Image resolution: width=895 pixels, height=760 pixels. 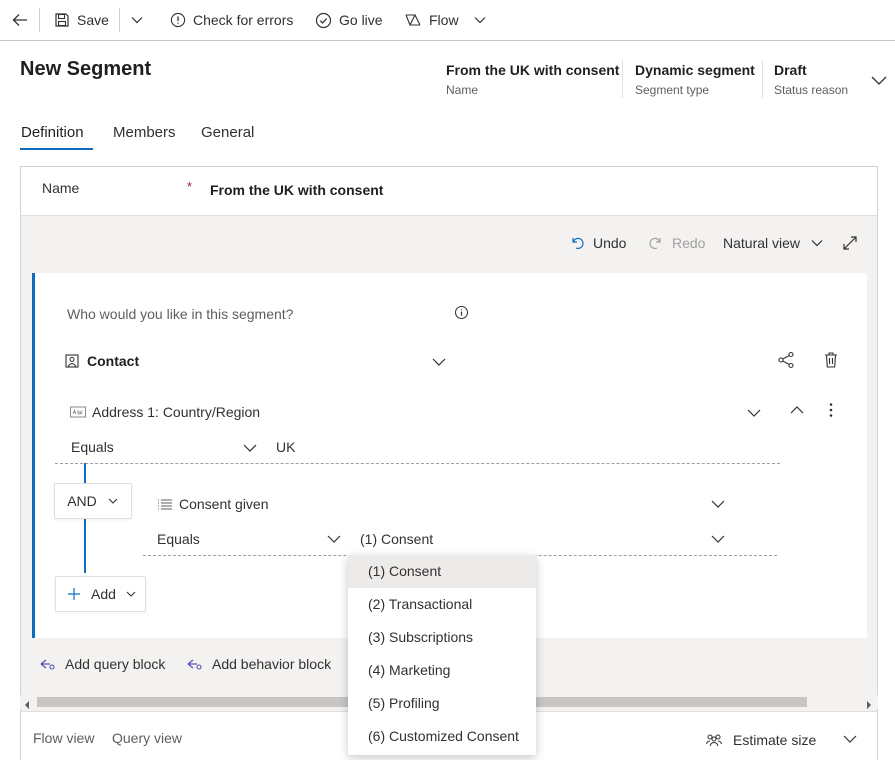 What do you see at coordinates (811, 90) in the screenshot?
I see `header-field-label: Status reason` at bounding box center [811, 90].